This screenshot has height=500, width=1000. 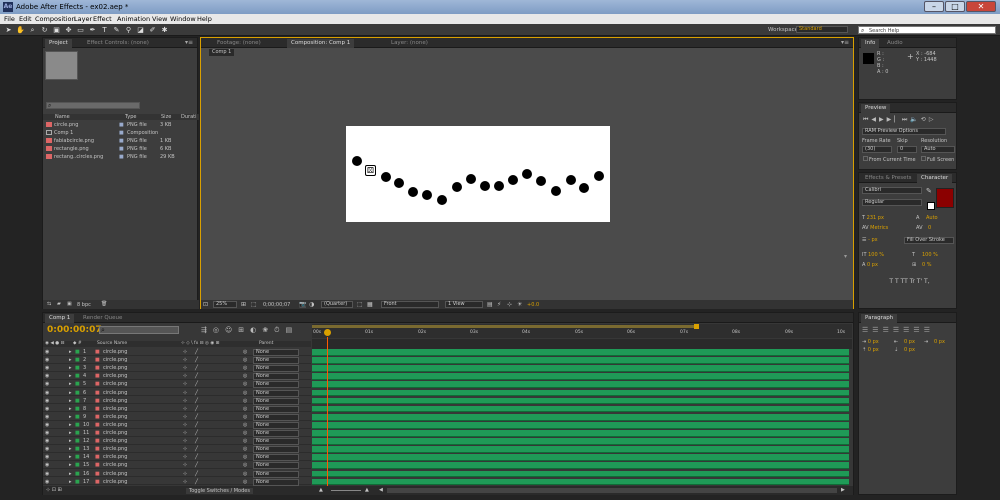 I want to click on view-layout-select: 1 View, so click(x=464, y=304).